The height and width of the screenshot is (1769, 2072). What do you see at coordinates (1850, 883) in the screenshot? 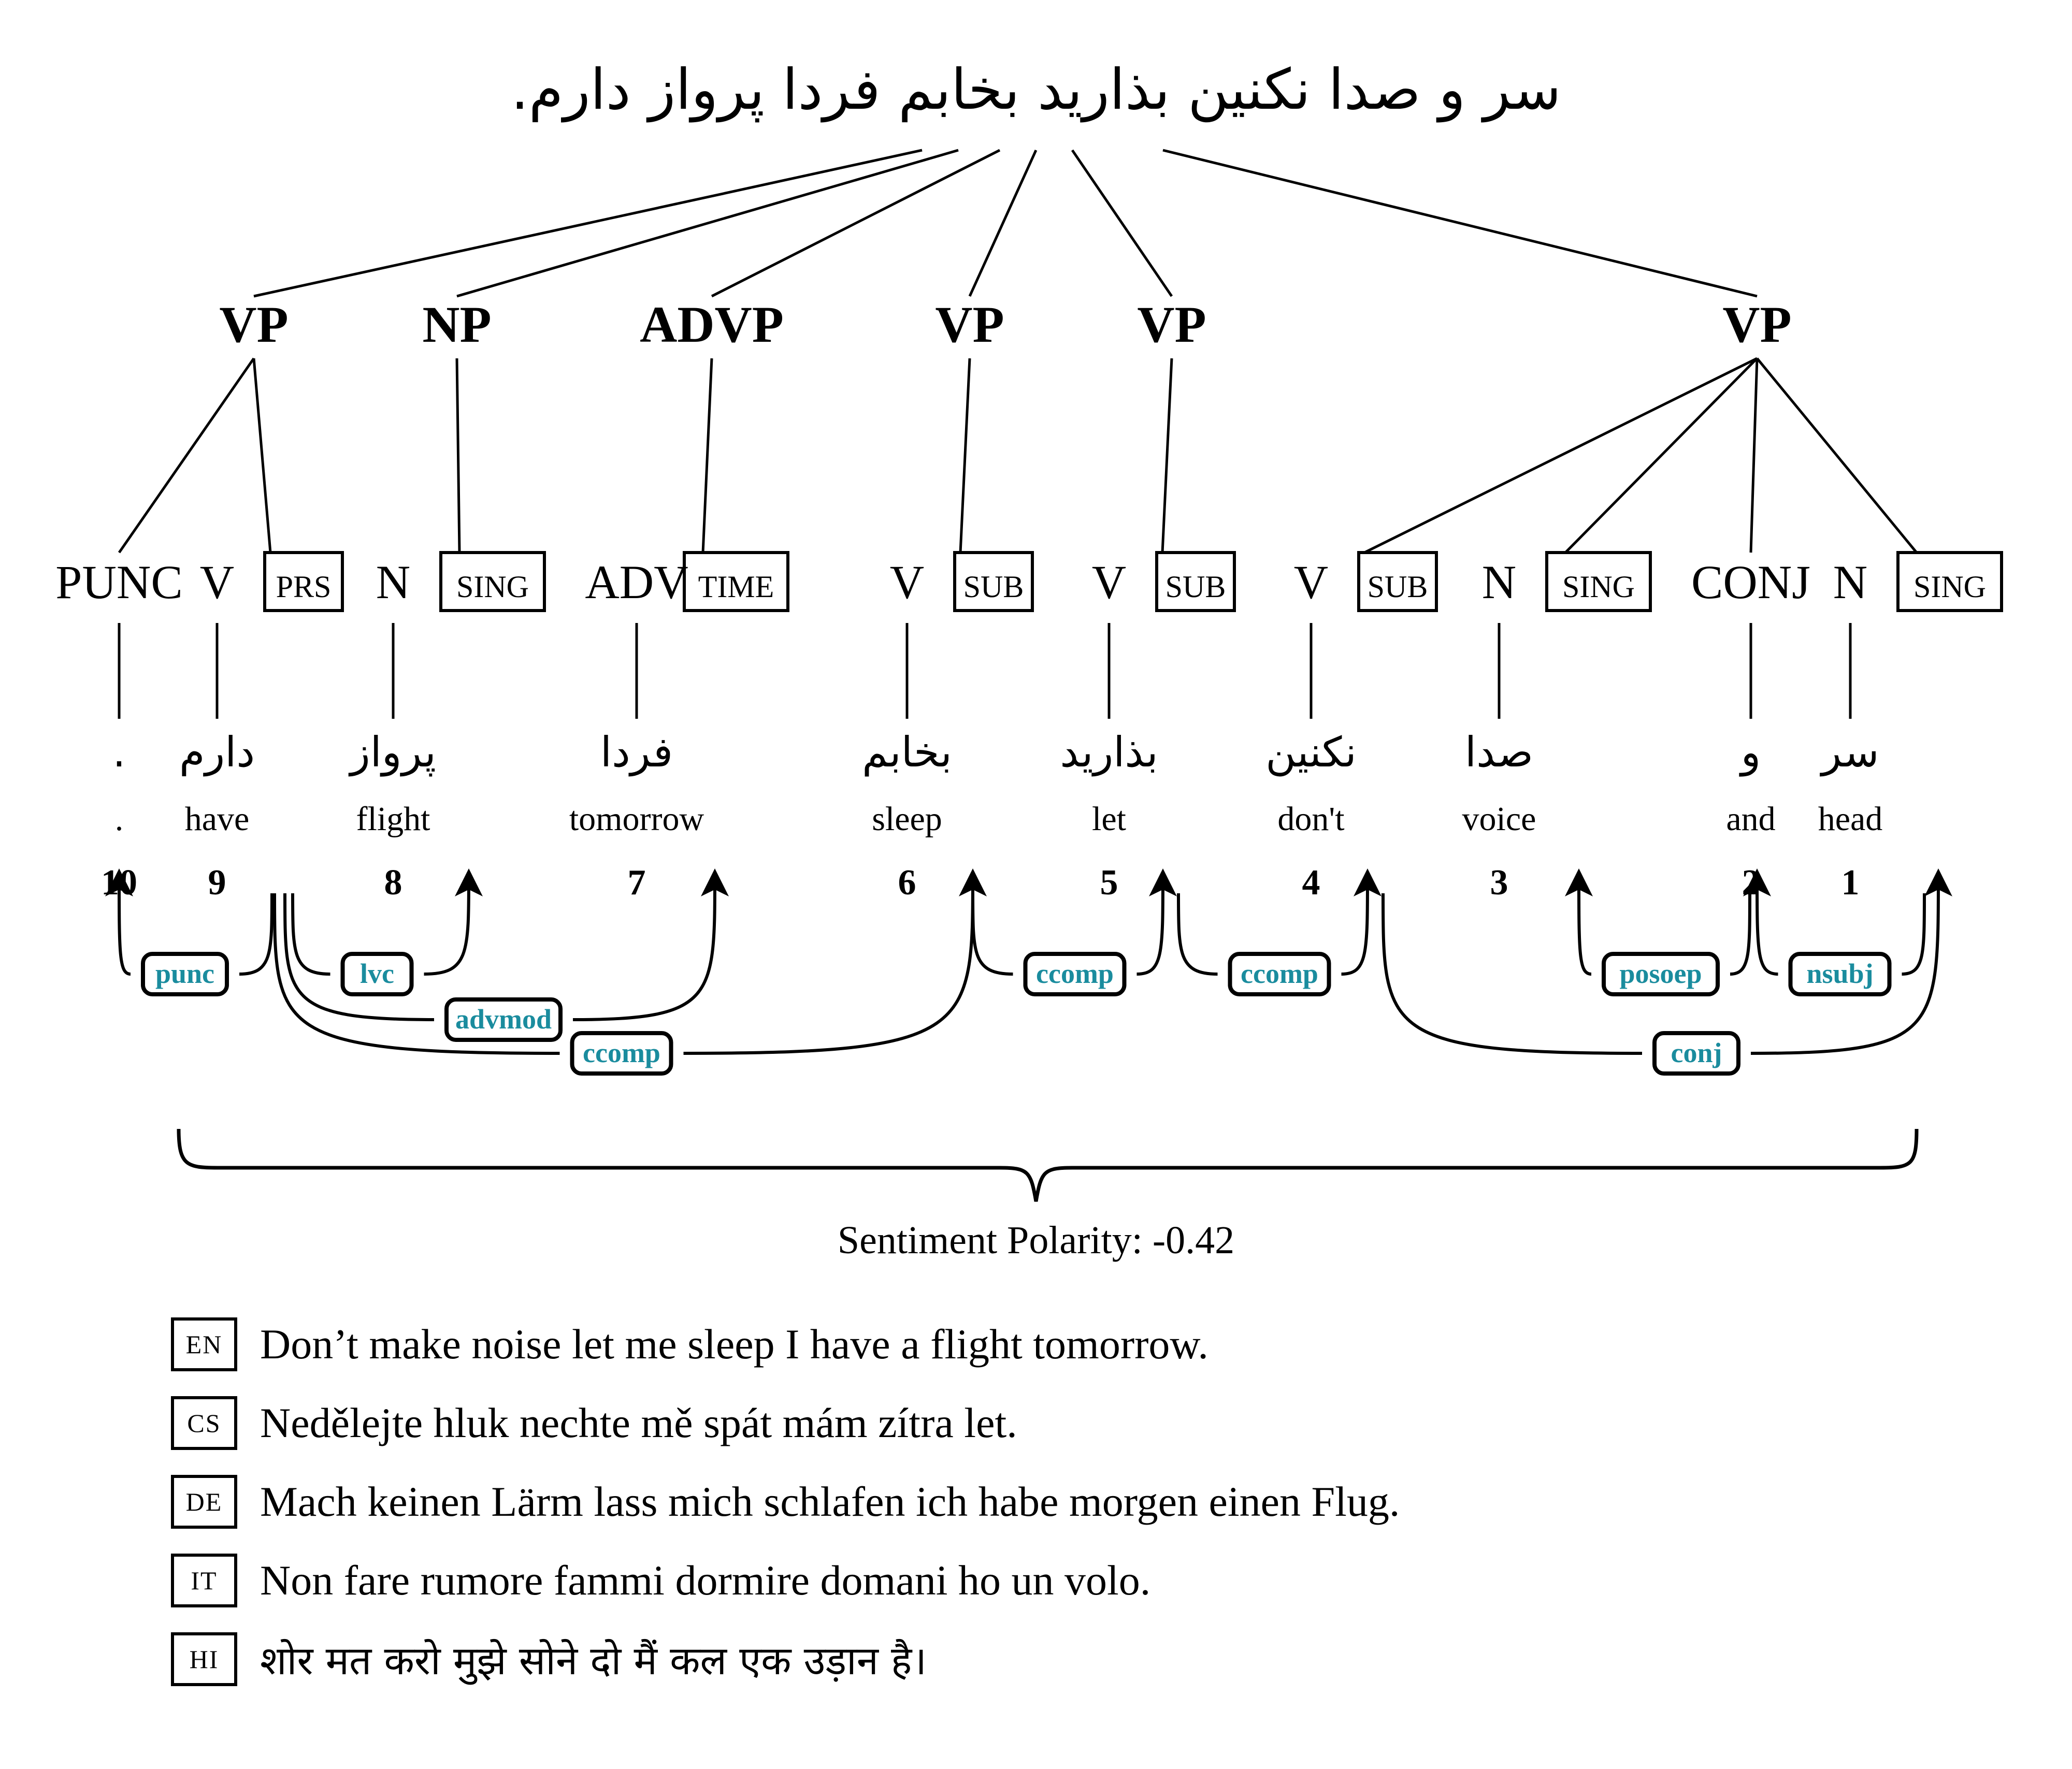
I see `token-index-1: 1` at bounding box center [1850, 883].